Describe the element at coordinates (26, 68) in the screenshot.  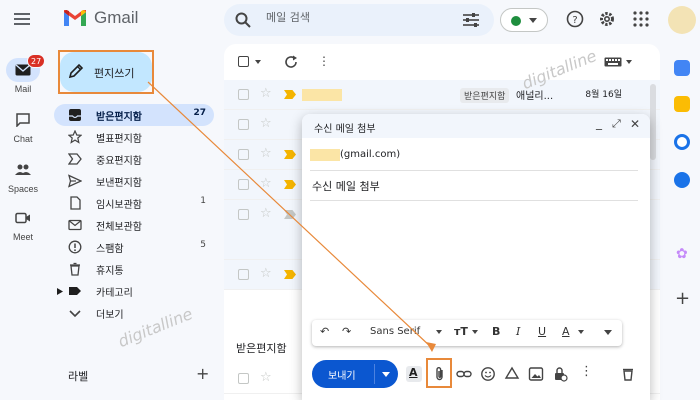
I see `rail-mail-pill: 27` at that location.